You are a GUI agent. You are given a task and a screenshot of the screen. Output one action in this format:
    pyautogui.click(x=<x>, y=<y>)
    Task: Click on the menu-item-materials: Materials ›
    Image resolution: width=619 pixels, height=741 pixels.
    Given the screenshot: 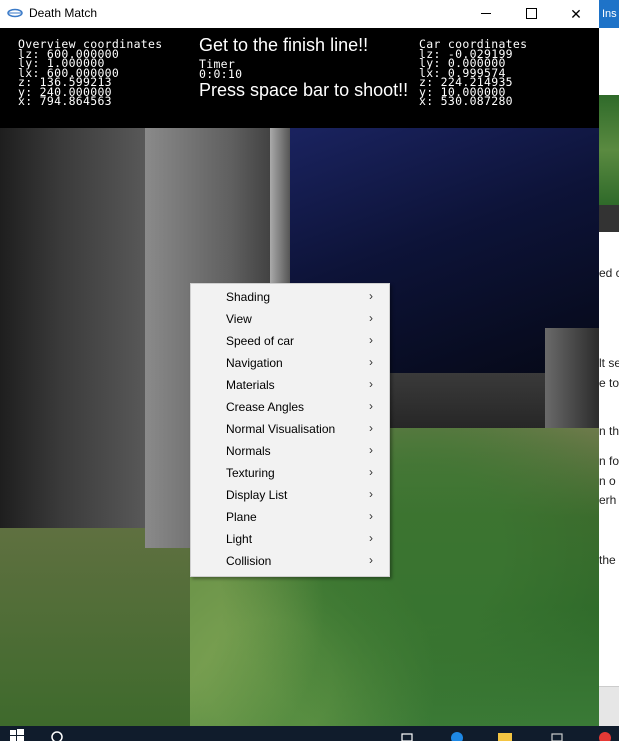 What is the action you would take?
    pyautogui.click(x=290, y=386)
    